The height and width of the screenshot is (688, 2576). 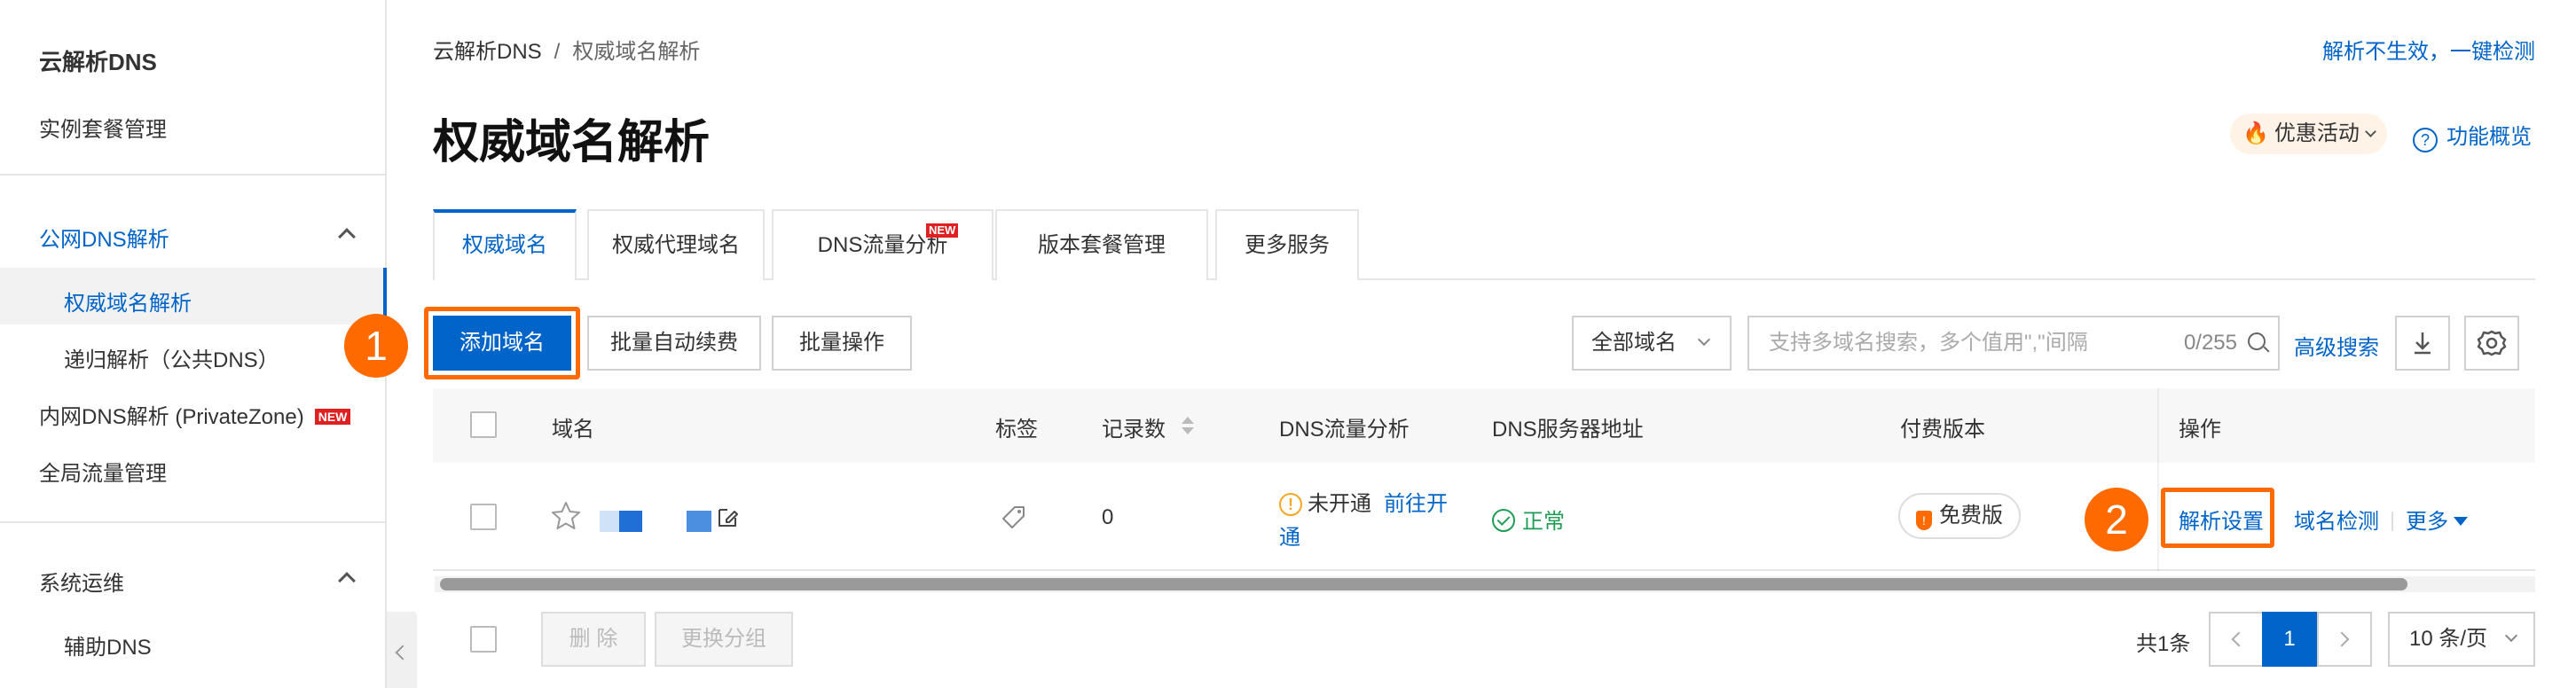 I want to click on sidebar-active-bg, so click(x=192, y=296).